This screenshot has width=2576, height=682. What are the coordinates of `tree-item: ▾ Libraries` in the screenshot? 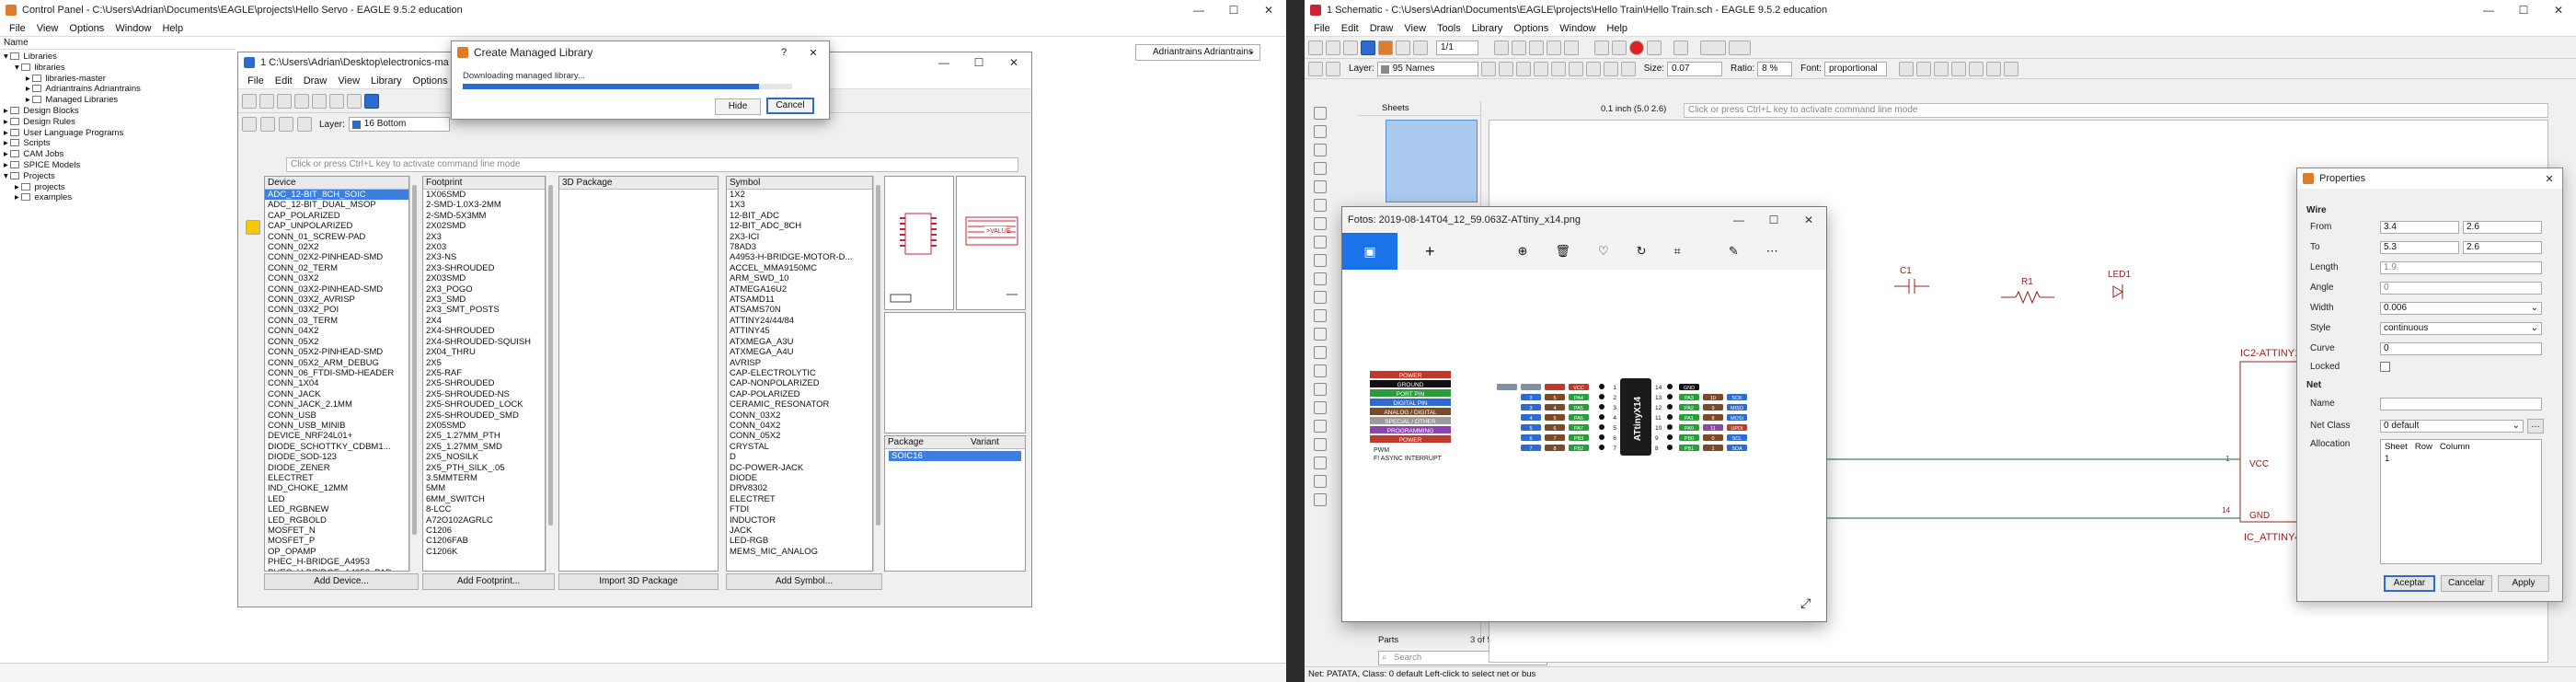 It's located at (117, 57).